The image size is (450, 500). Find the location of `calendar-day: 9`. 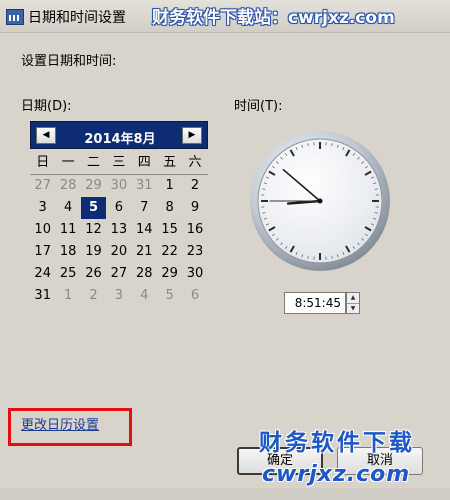

calendar-day: 9 is located at coordinates (194, 208).